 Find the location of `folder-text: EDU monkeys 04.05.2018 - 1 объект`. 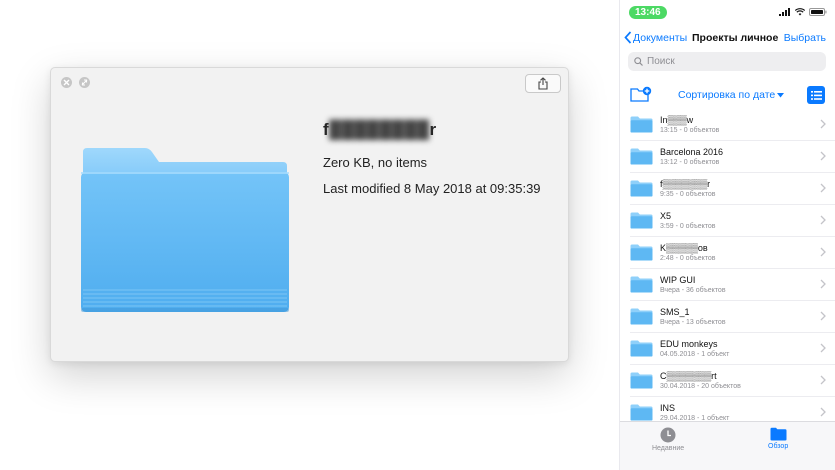

folder-text: EDU monkeys 04.05.2018 - 1 объект is located at coordinates (694, 349).